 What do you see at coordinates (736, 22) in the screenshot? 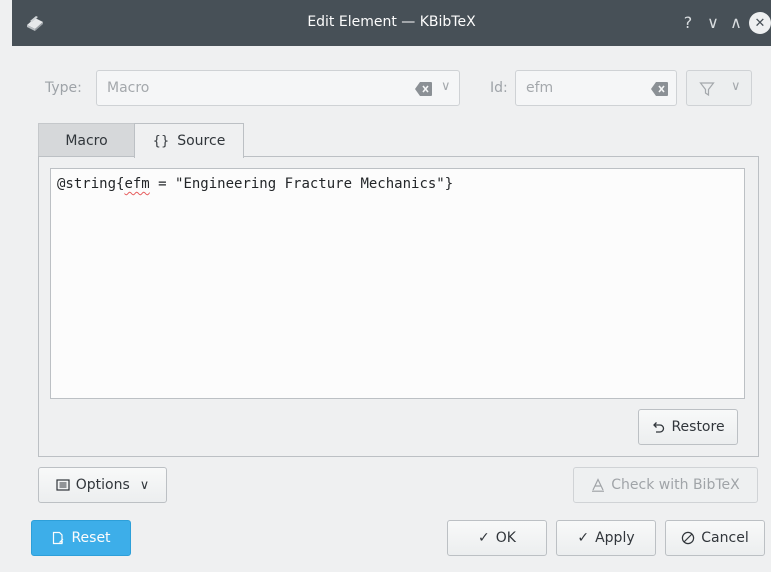
I see `maximize-icon: ∧` at bounding box center [736, 22].